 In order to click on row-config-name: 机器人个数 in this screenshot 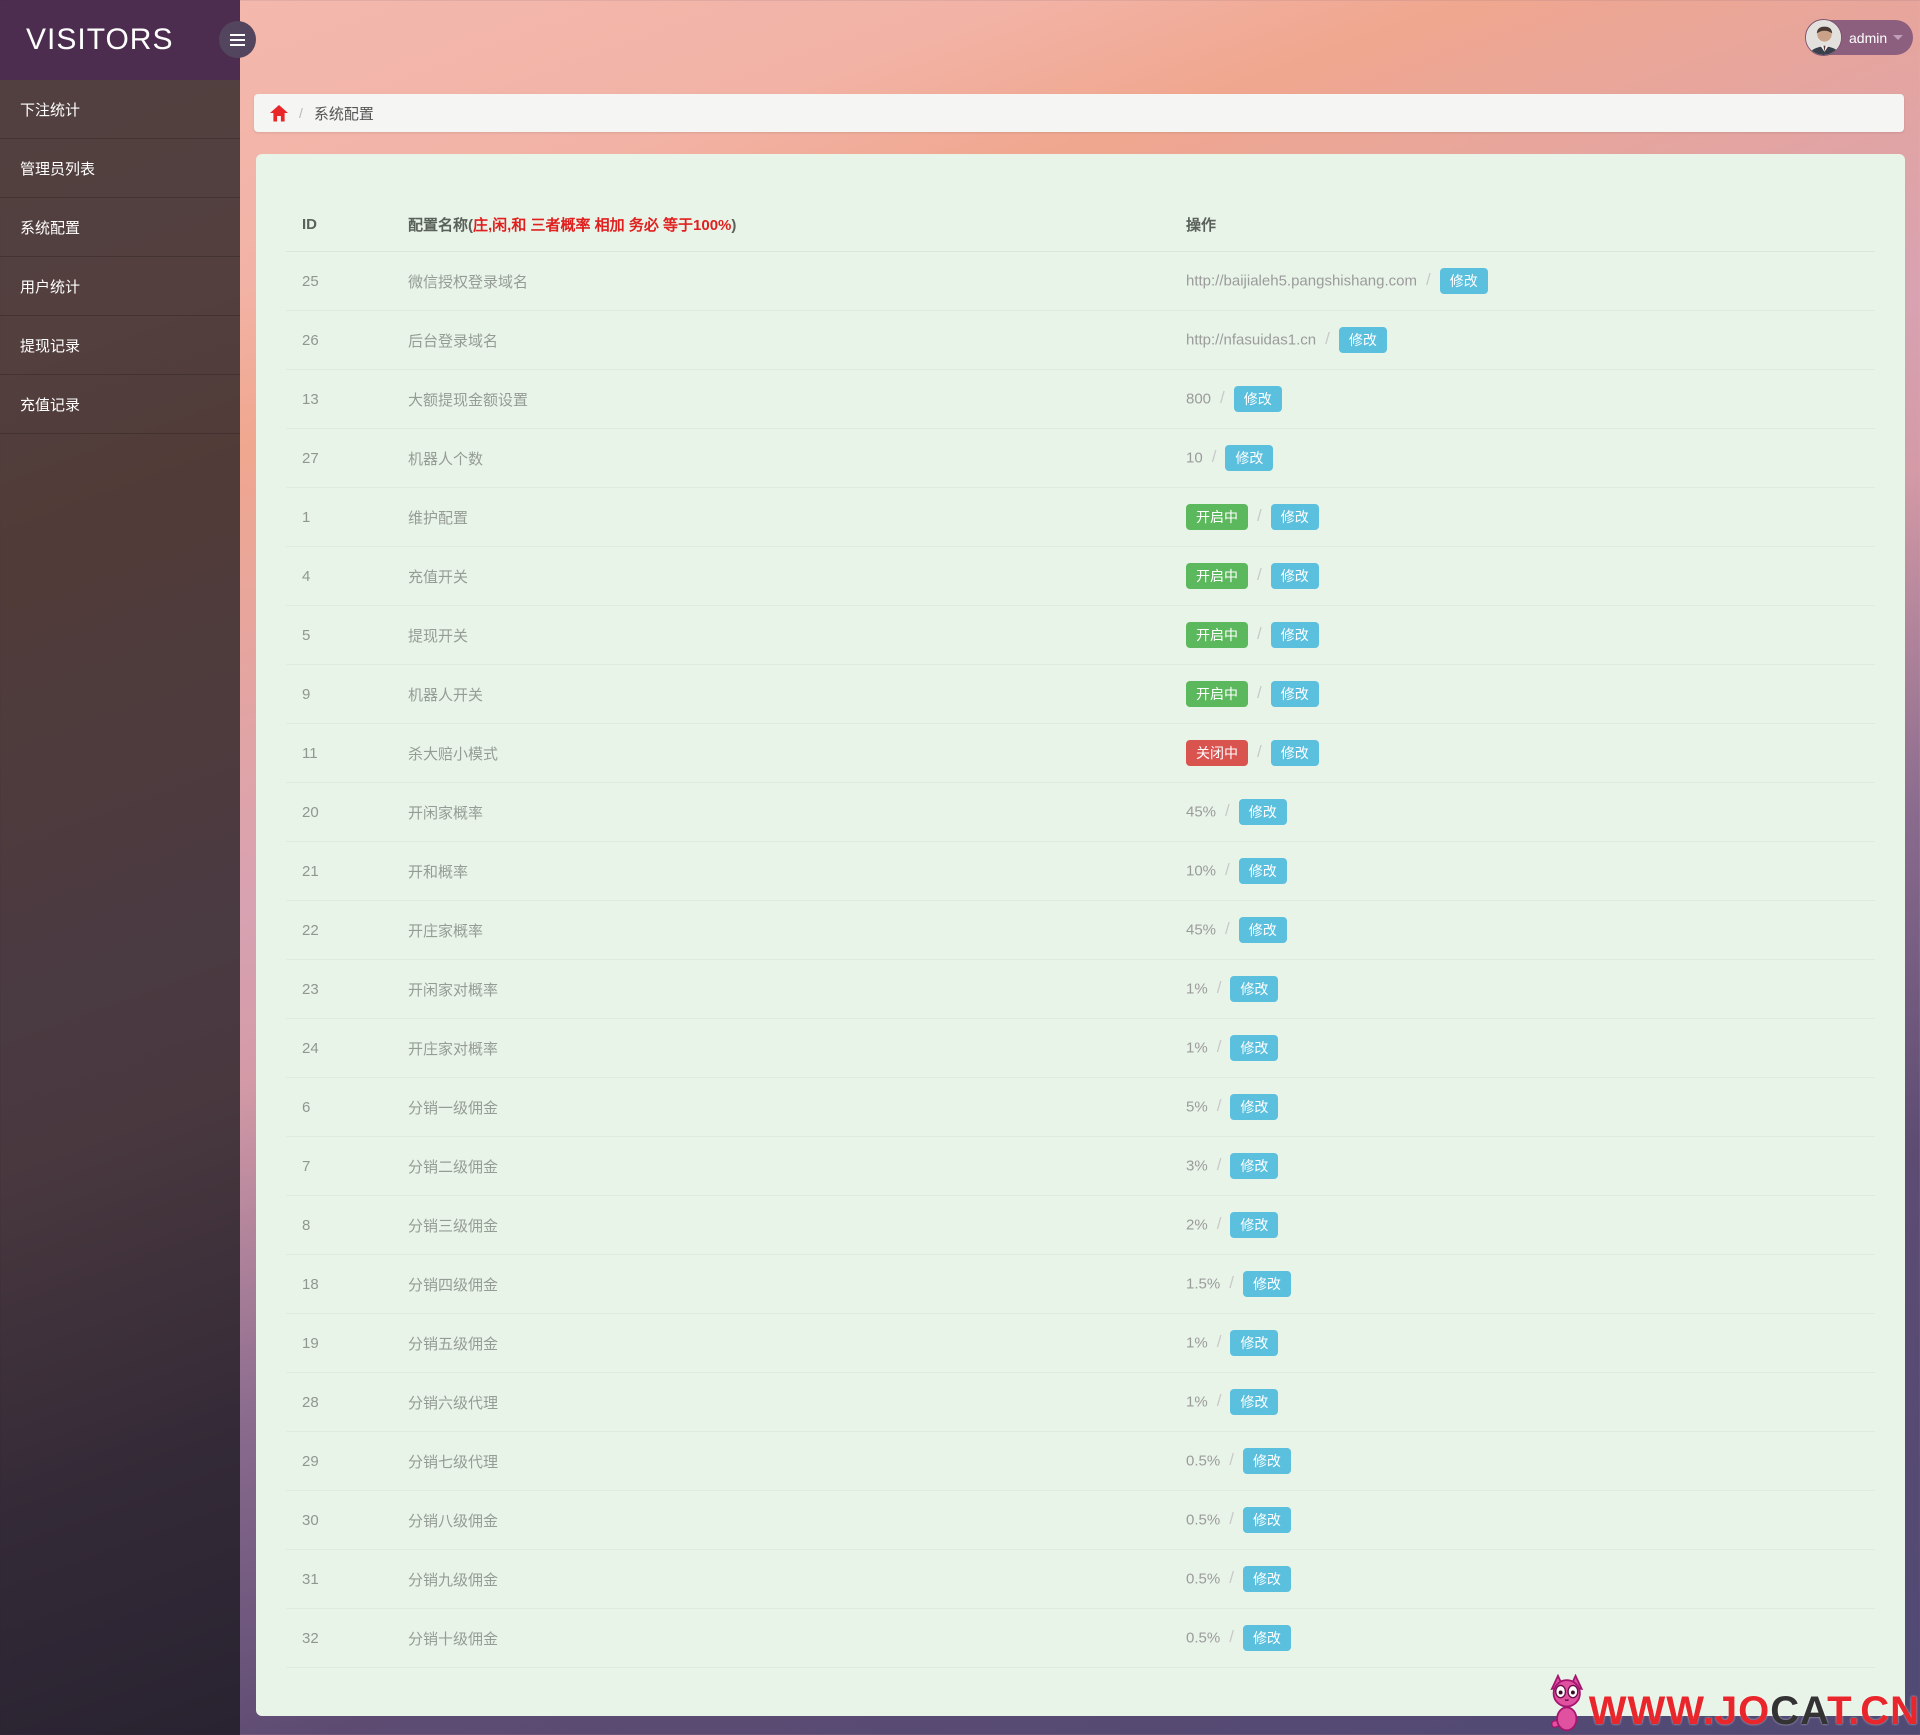, I will do `click(797, 458)`.